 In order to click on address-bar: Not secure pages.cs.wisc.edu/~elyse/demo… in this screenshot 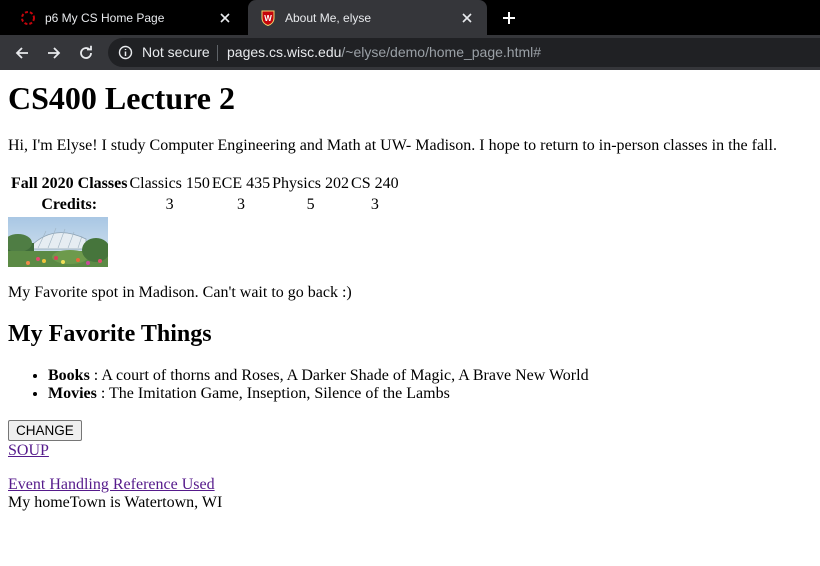, I will do `click(464, 52)`.